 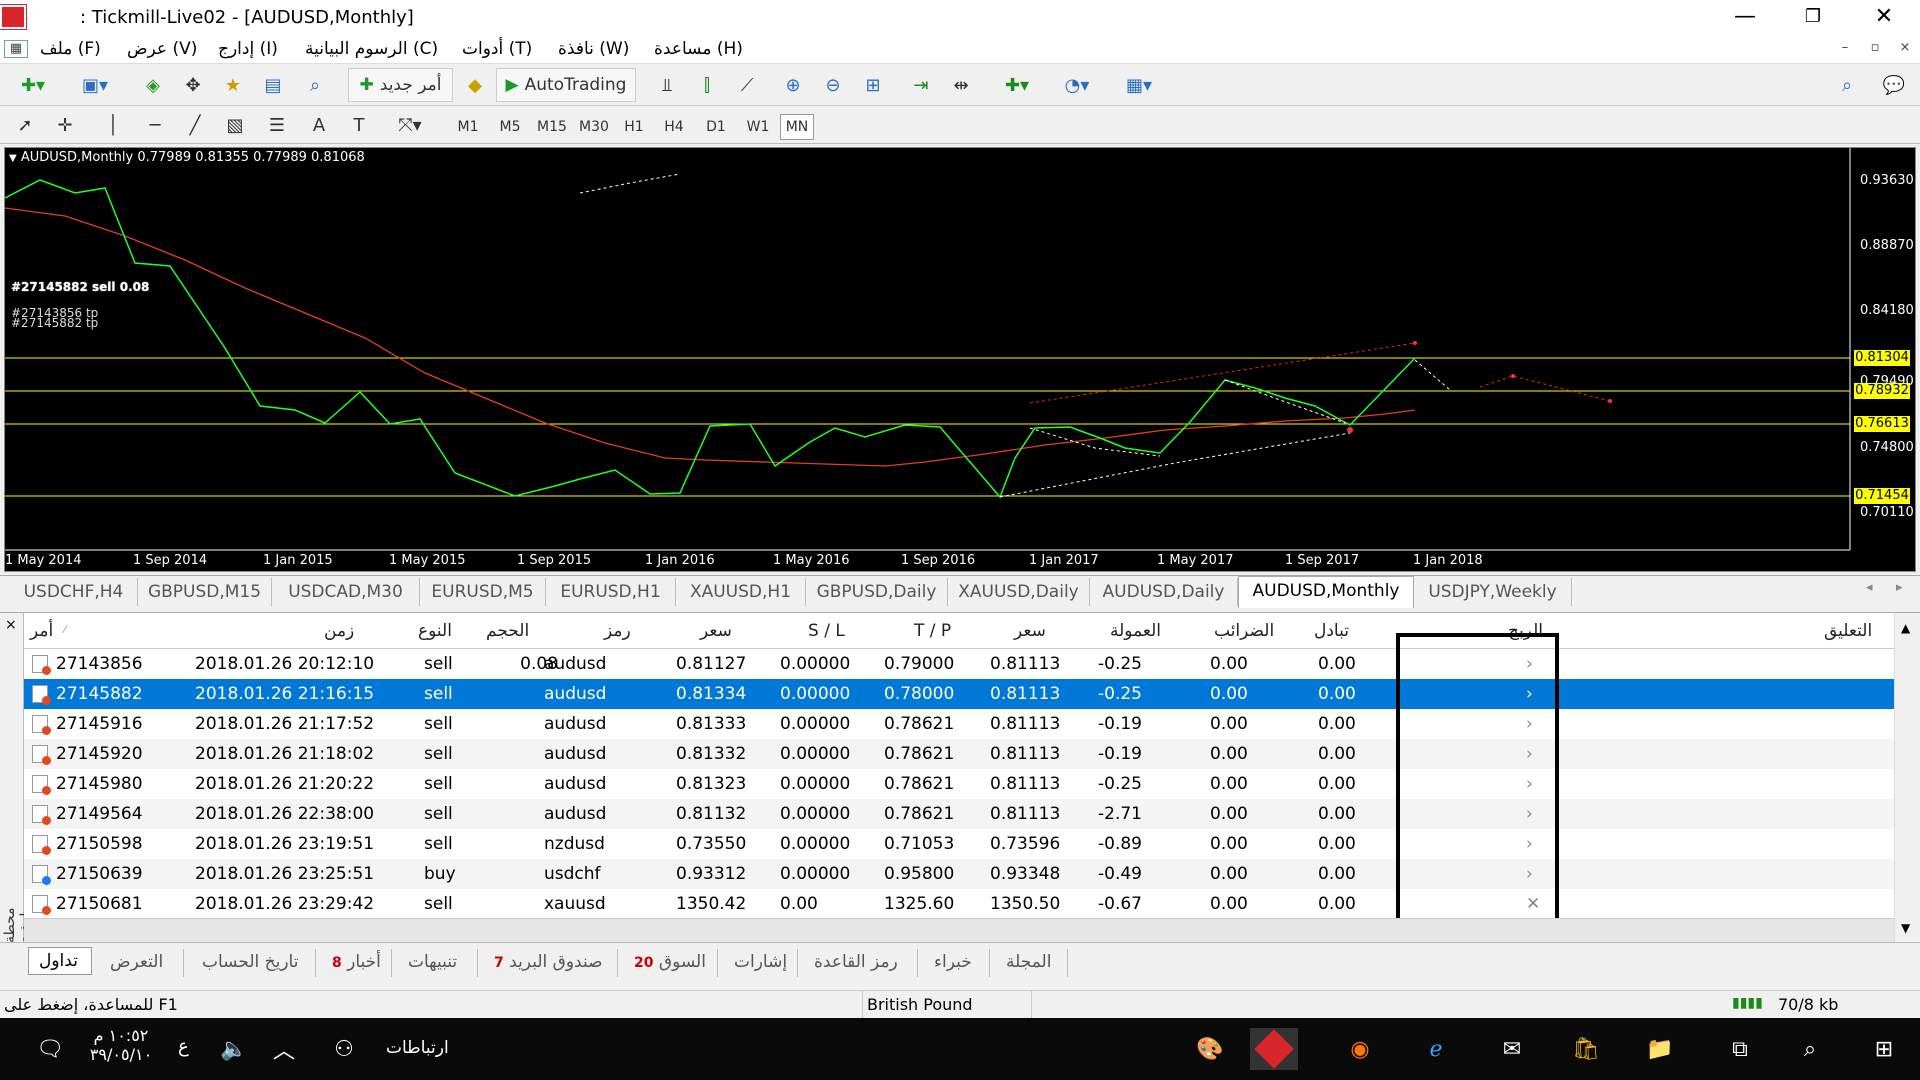 What do you see at coordinates (741, 592) in the screenshot?
I see `tab-xauusd-h1: XAUUSD,H1` at bounding box center [741, 592].